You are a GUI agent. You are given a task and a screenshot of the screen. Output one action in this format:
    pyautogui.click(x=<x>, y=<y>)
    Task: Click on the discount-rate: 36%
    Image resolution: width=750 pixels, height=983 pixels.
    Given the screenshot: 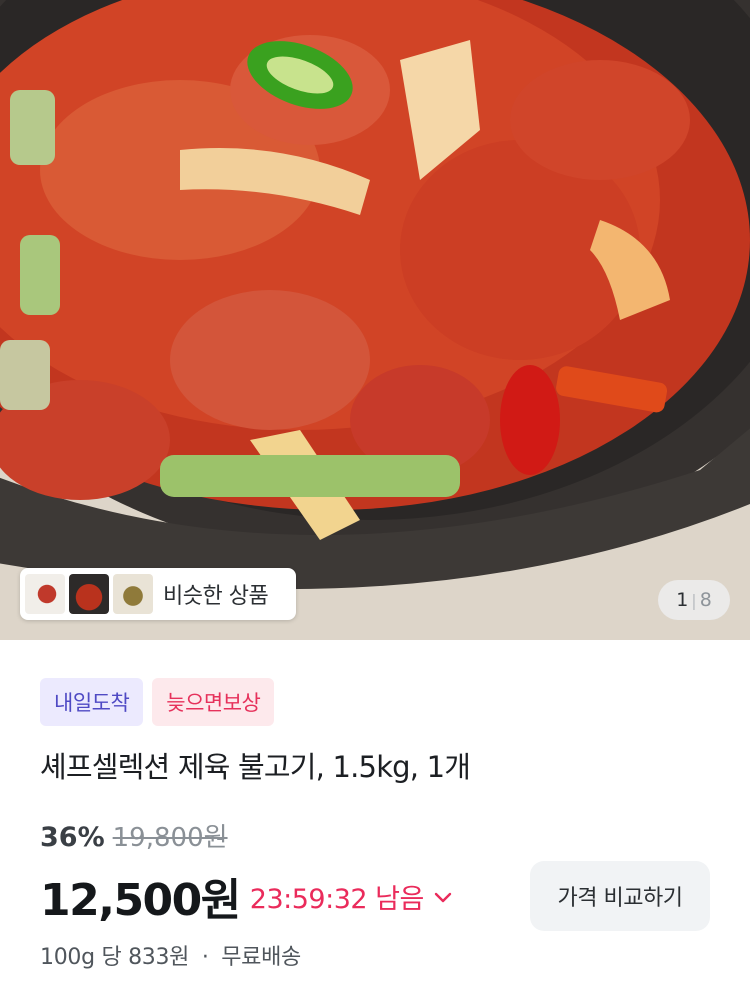 What is the action you would take?
    pyautogui.click(x=72, y=837)
    